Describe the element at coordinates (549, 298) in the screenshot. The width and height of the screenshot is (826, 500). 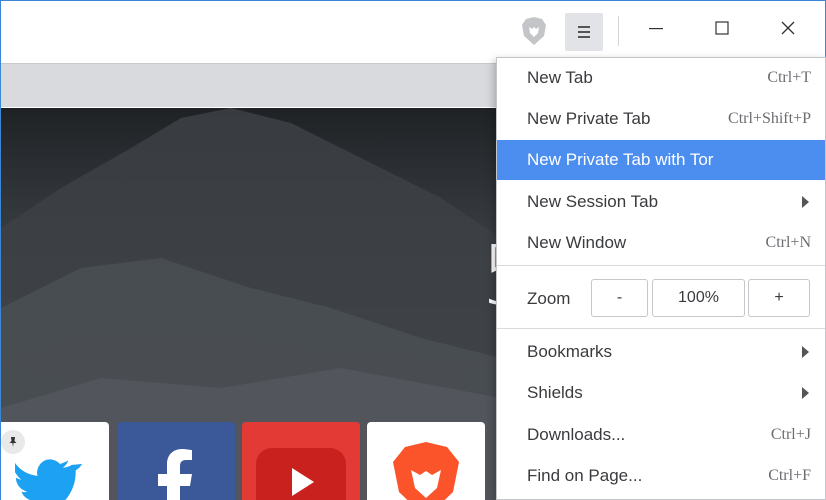
I see `zoom-label: Zoom` at that location.